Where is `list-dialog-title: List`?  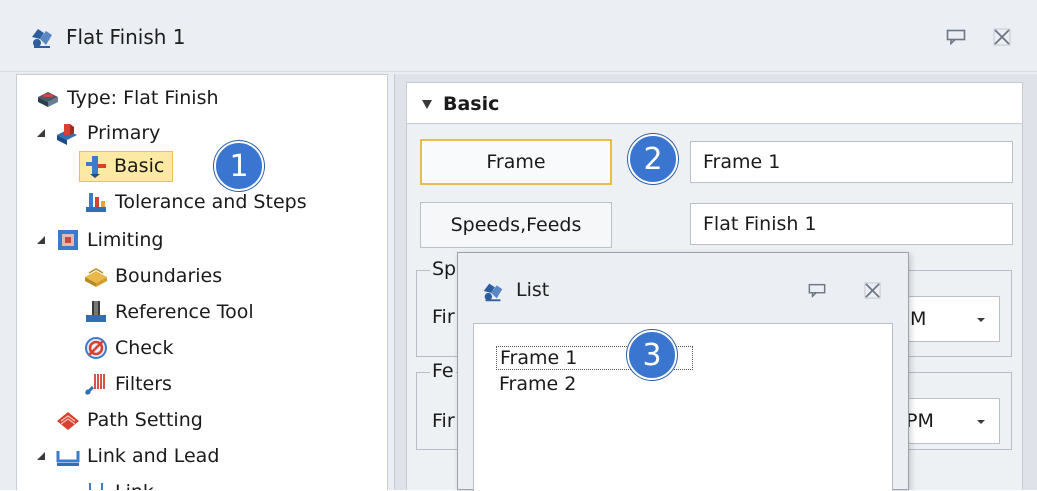
list-dialog-title: List is located at coordinates (533, 290).